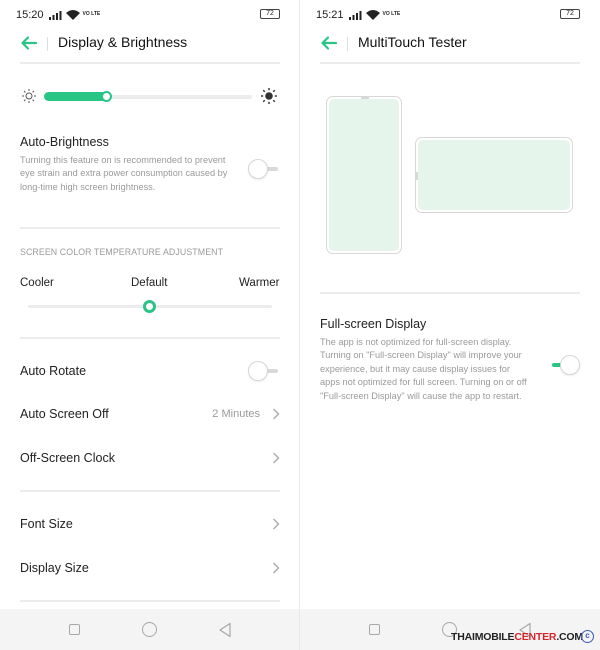 This screenshot has width=600, height=650. What do you see at coordinates (64, 414) in the screenshot?
I see `auto-screen-off-title: Auto Screen Off` at bounding box center [64, 414].